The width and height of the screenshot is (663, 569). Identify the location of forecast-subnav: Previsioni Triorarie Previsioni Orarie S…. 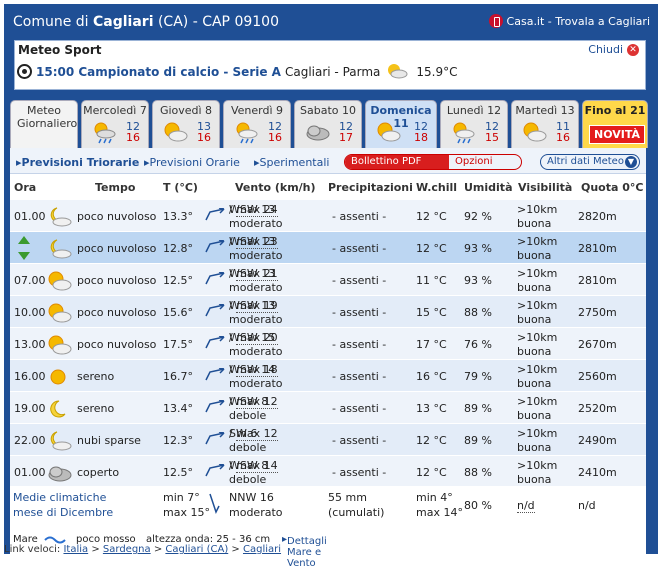
(328, 161).